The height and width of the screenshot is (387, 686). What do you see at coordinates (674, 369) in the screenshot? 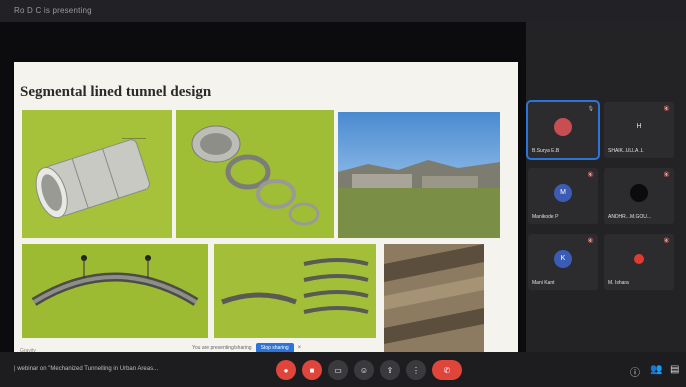
I see `chat-icon: ▤` at bounding box center [674, 369].